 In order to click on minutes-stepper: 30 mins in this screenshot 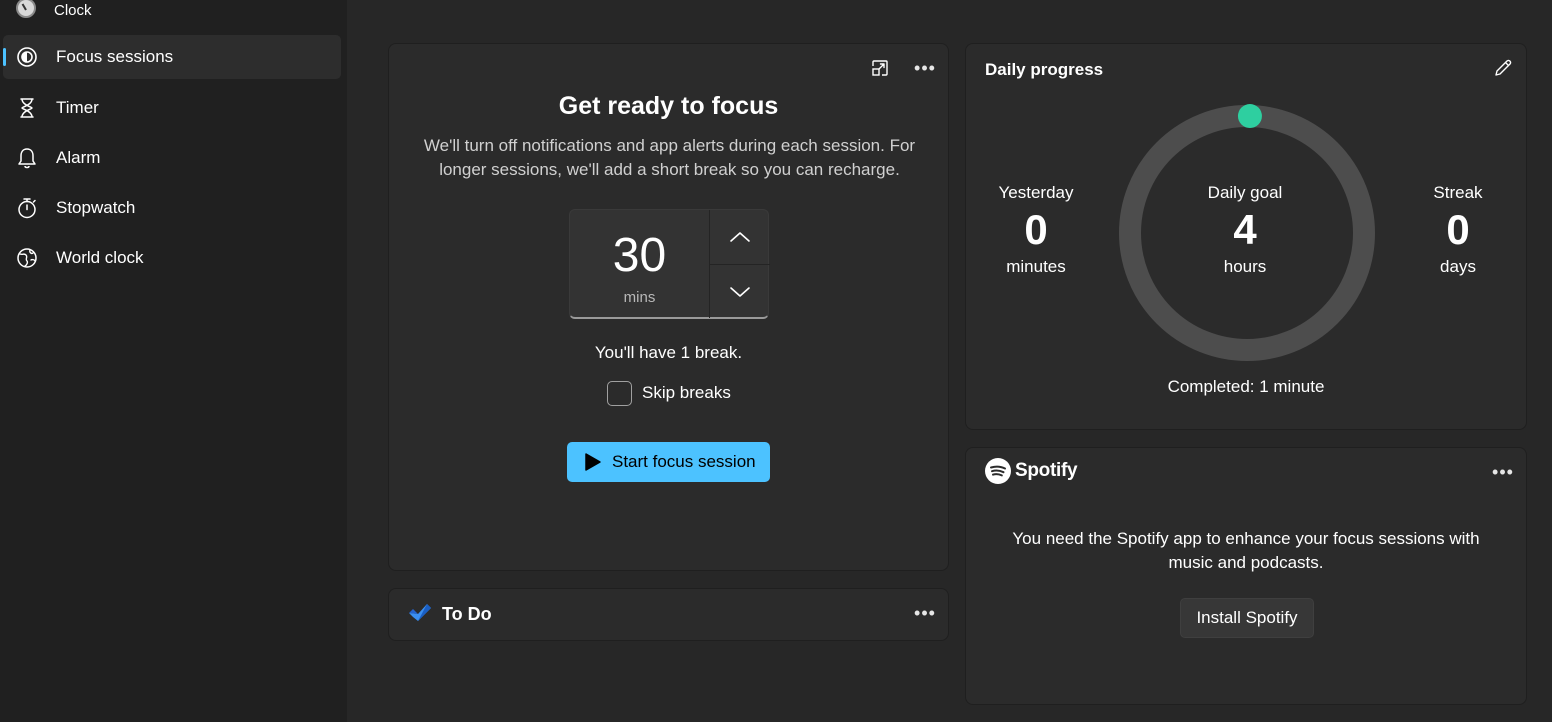, I will do `click(669, 264)`.